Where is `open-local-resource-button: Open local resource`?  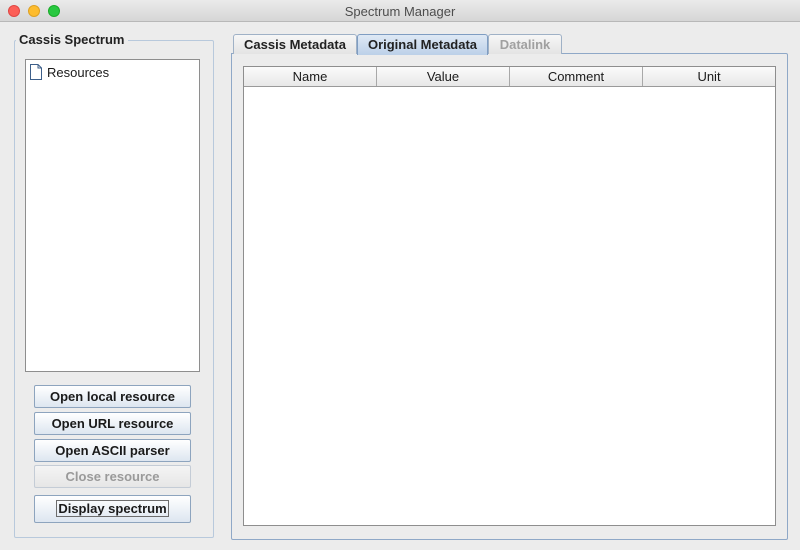 open-local-resource-button: Open local resource is located at coordinates (112, 396).